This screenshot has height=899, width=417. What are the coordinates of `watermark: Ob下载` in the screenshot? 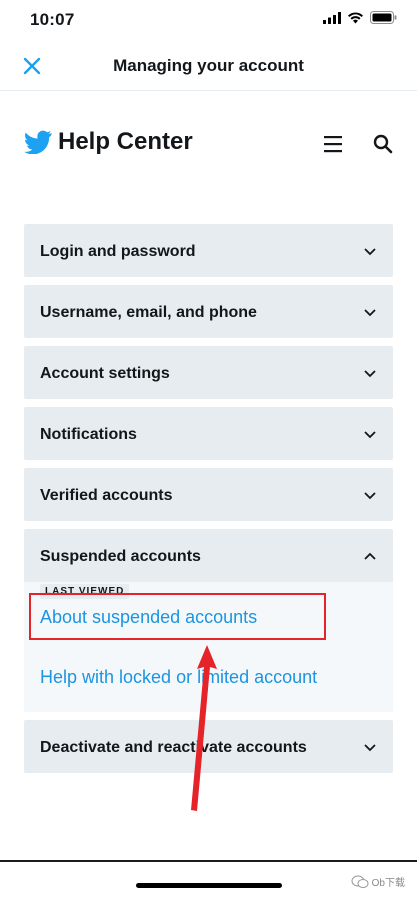 It's located at (378, 881).